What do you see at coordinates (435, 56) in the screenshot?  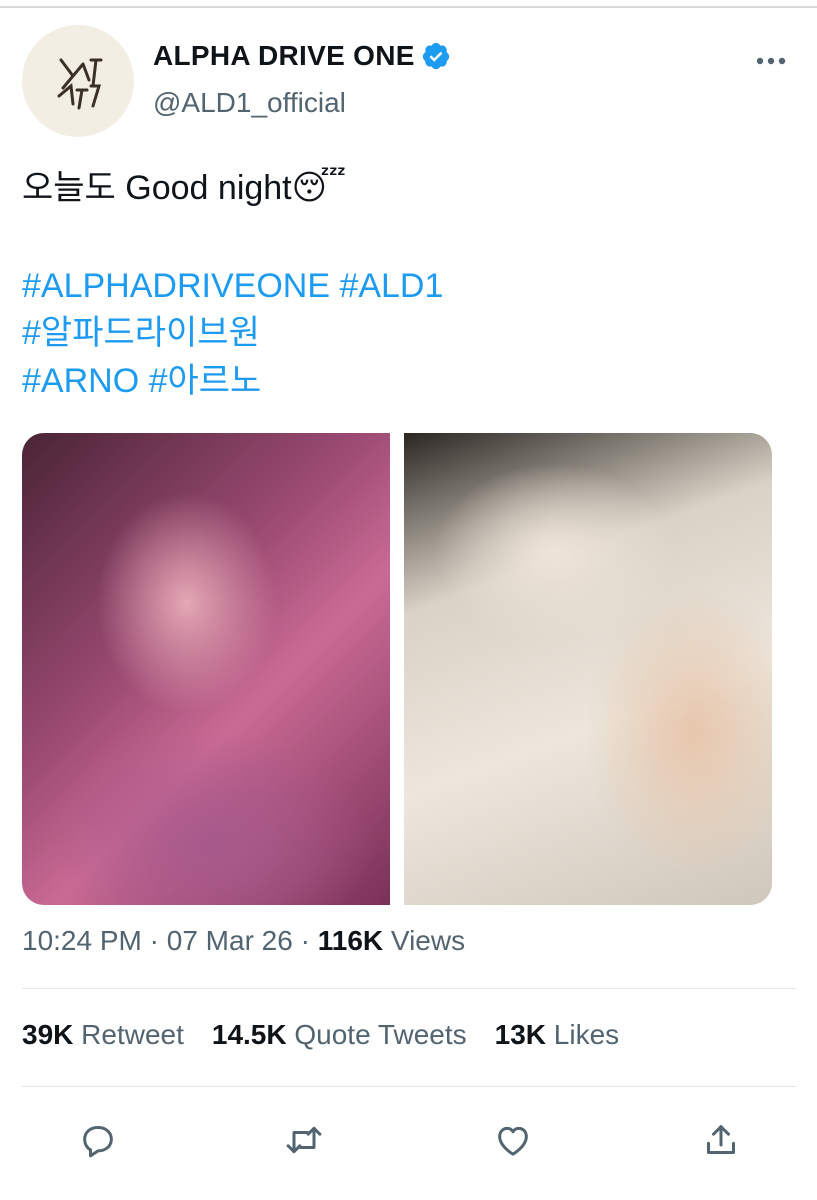 I see `verified-badge-icon` at bounding box center [435, 56].